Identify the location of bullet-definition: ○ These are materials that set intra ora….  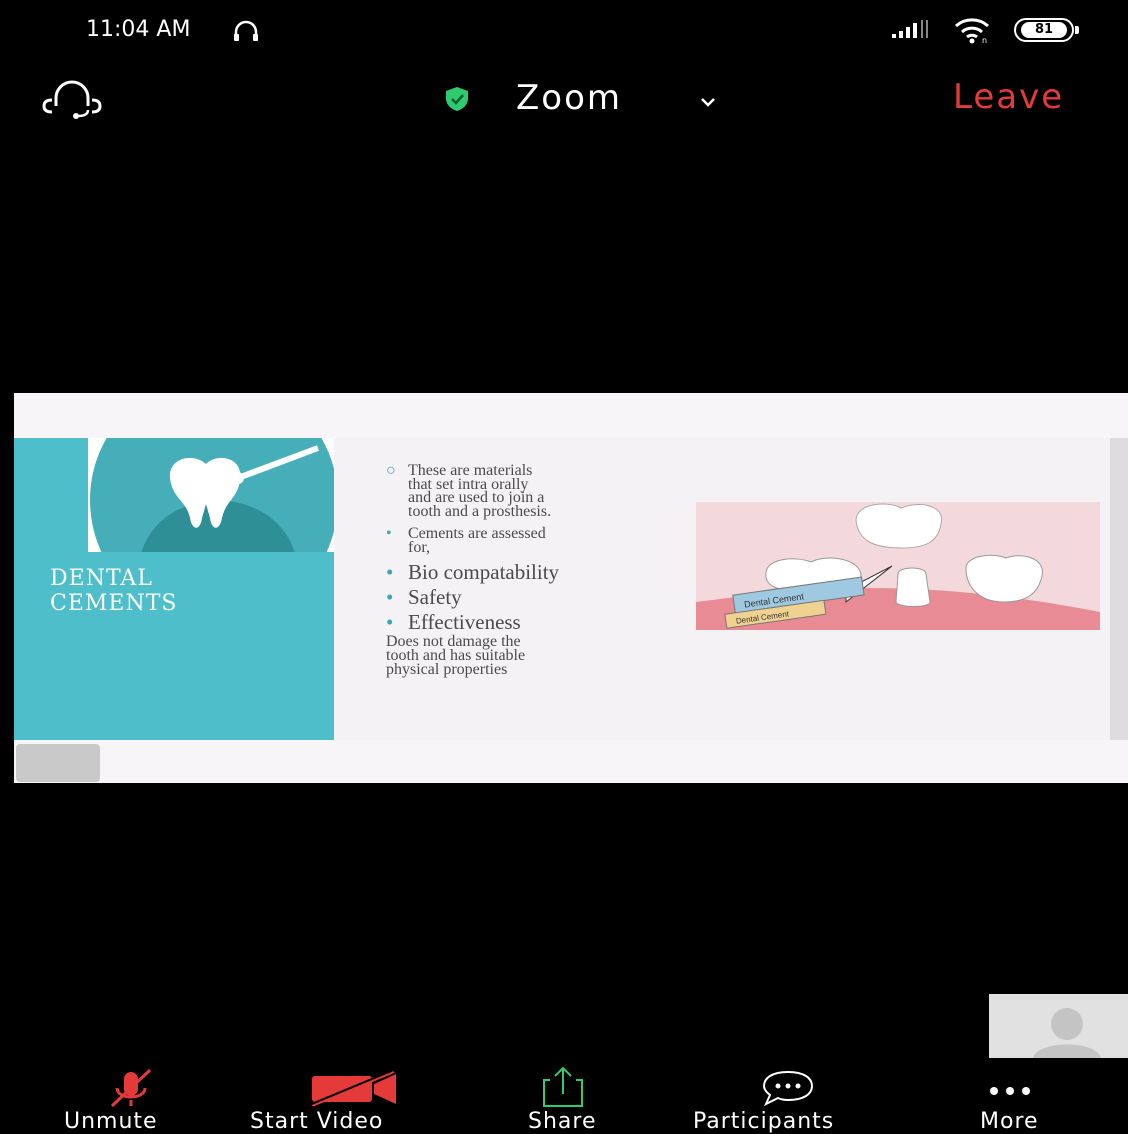
(469, 491).